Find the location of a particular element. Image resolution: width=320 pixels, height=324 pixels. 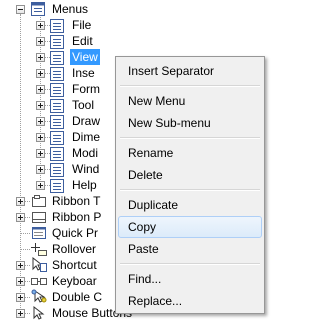

tree-item-node: Double C is located at coordinates (60, 297).